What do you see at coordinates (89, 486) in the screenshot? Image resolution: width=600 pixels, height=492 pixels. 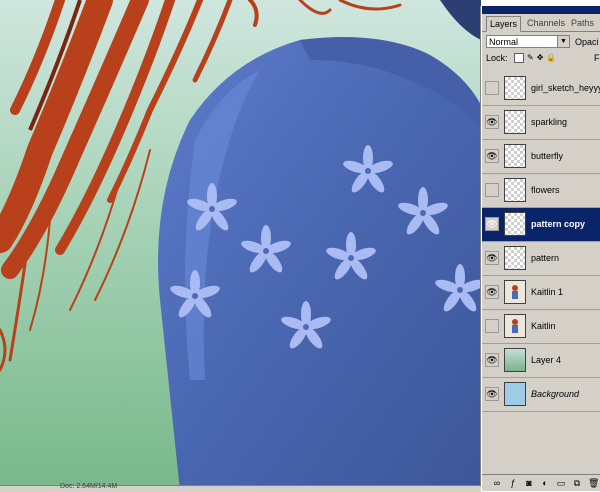 I see `status-text: Doc: 2.64M/14.4M` at bounding box center [89, 486].